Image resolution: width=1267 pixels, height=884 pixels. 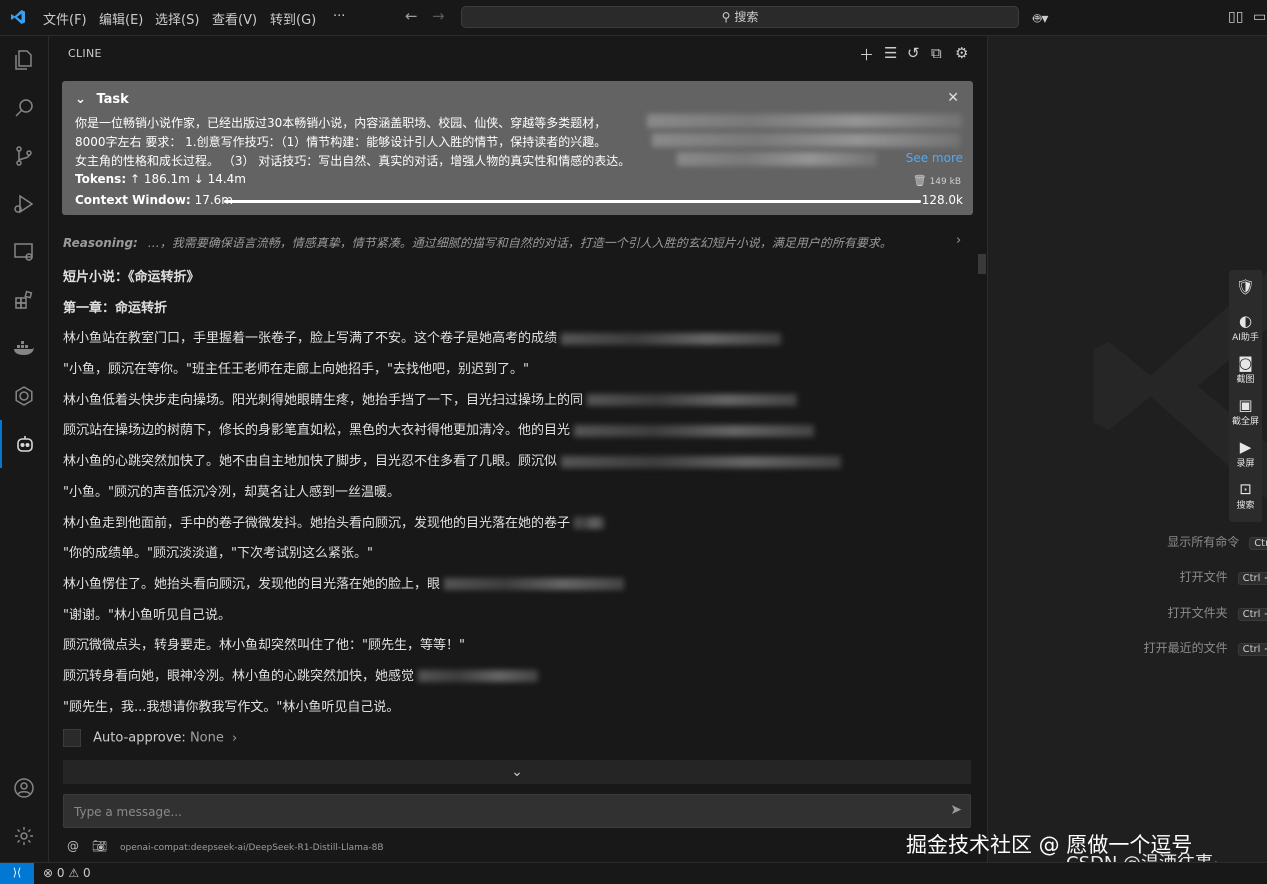 I want to click on menu-go: 转到(G), so click(x=293, y=18).